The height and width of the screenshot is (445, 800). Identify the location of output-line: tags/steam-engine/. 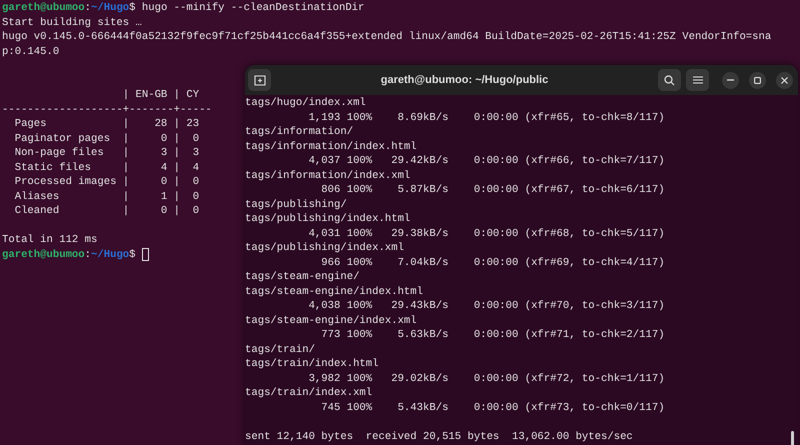
(302, 277).